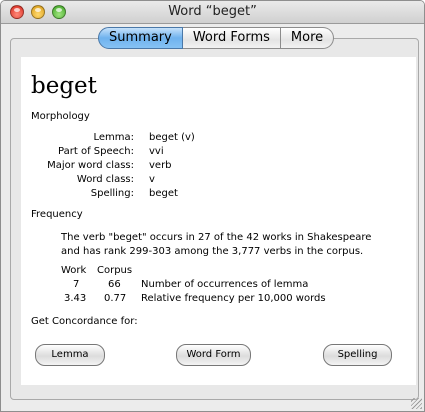 The width and height of the screenshot is (425, 412). Describe the element at coordinates (64, 86) in the screenshot. I see `word-heading: beget` at that location.